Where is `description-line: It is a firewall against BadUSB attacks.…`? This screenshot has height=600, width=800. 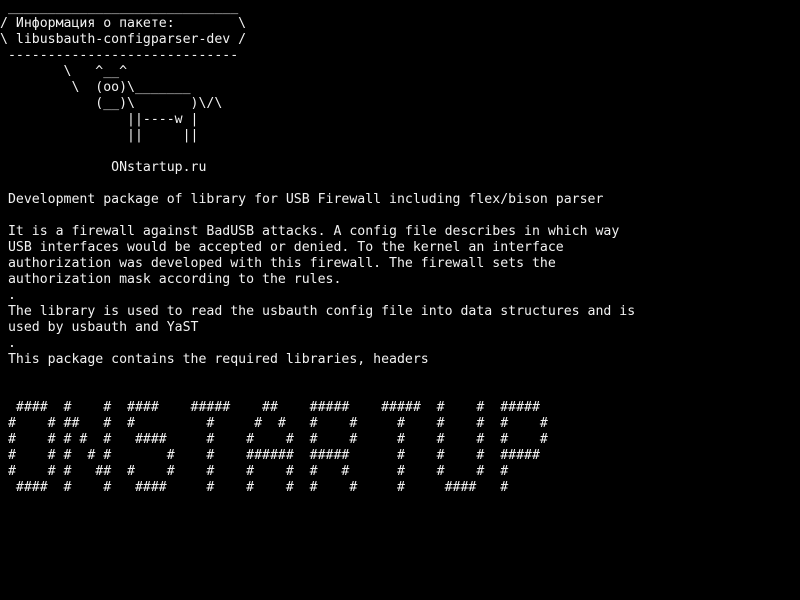
description-line: It is a firewall against BadUSB attacks.… is located at coordinates (310, 231).